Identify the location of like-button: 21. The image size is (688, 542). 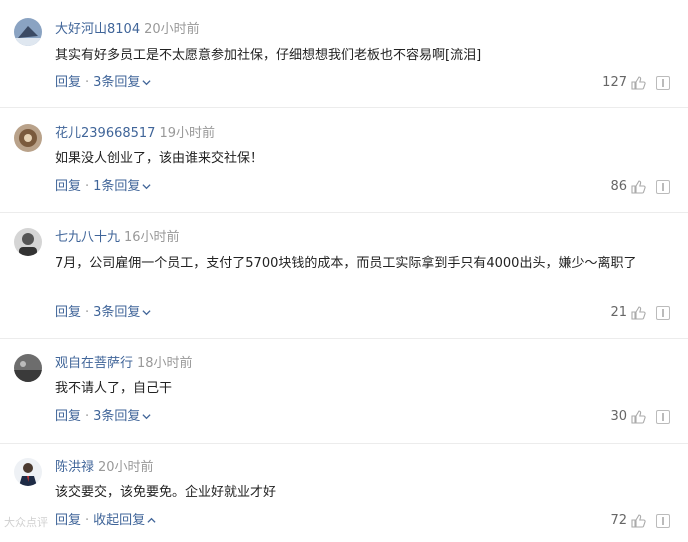
(628, 313).